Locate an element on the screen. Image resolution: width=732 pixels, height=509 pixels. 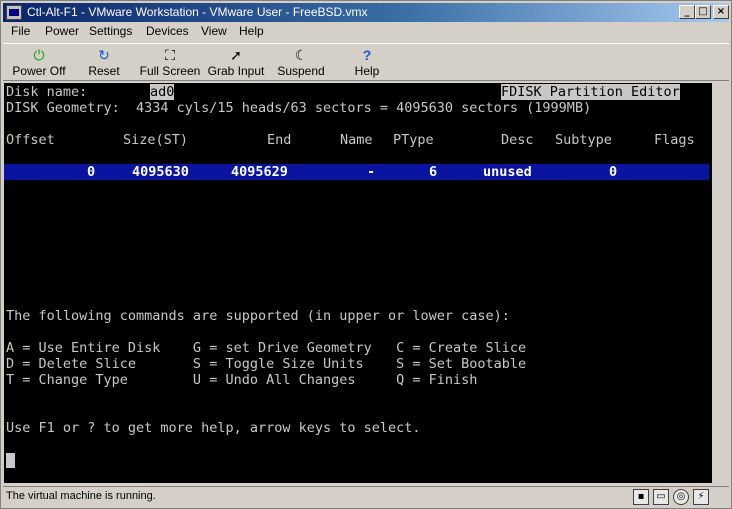
grab-input-button: ➚ Grab Input is located at coordinates (236, 63).